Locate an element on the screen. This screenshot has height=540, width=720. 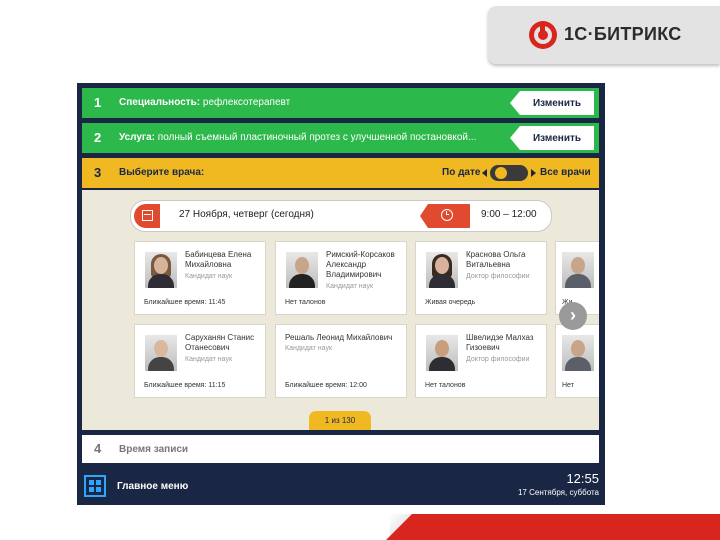
logo-plate: 1С·БИТРИКС is located at coordinates (604, 35).